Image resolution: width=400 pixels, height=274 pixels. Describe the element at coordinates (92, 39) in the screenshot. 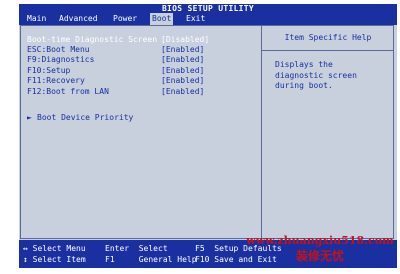

I see `setting-label: Boot-time Diagnostic Screen` at that location.